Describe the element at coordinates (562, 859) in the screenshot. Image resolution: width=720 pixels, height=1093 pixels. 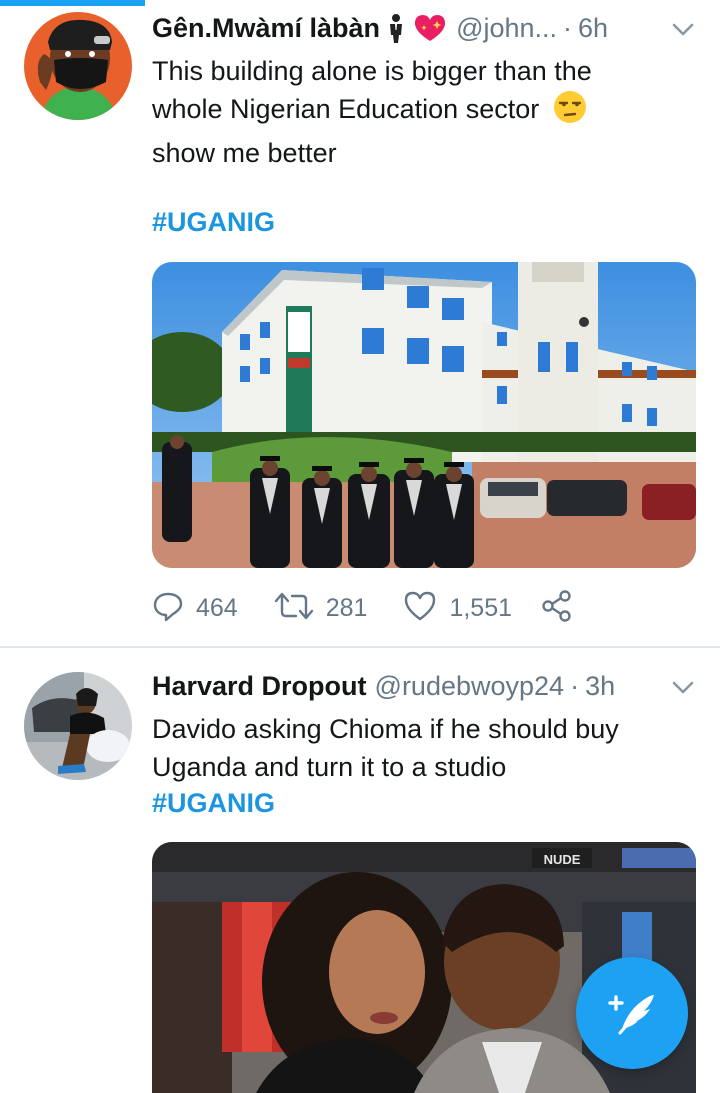
I see `store-sign: NUDE` at that location.